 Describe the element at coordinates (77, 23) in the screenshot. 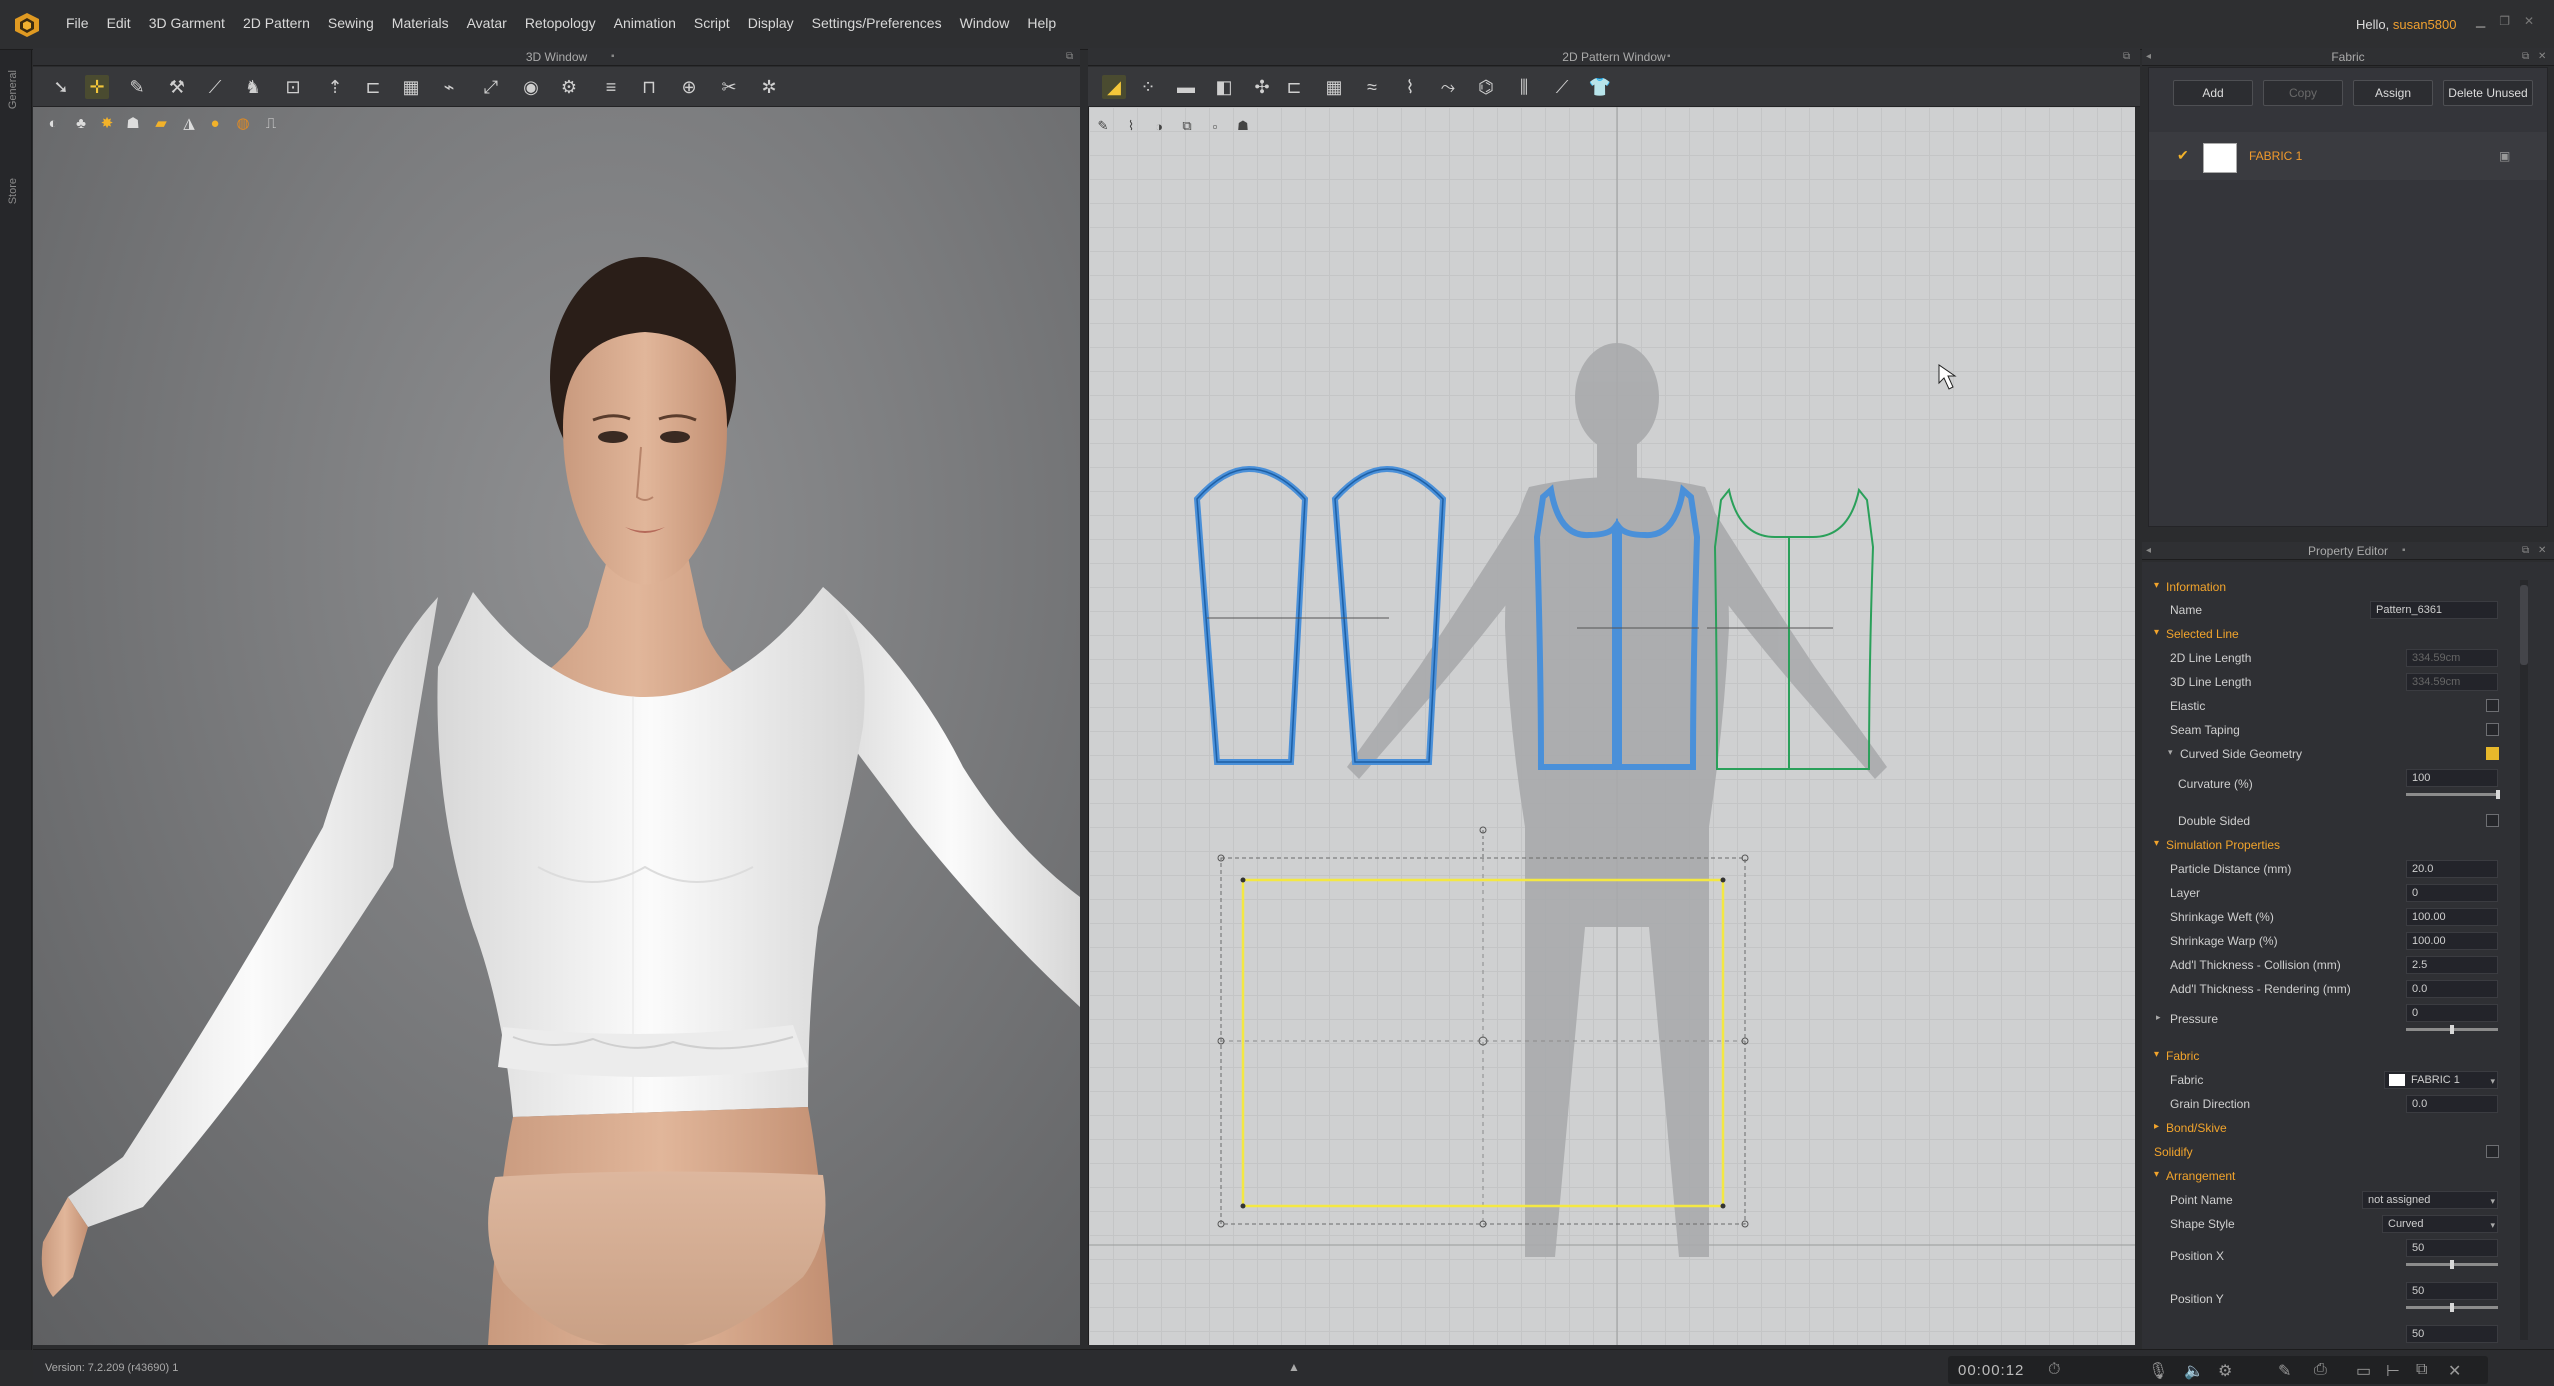

I see `menu-file: File` at that location.